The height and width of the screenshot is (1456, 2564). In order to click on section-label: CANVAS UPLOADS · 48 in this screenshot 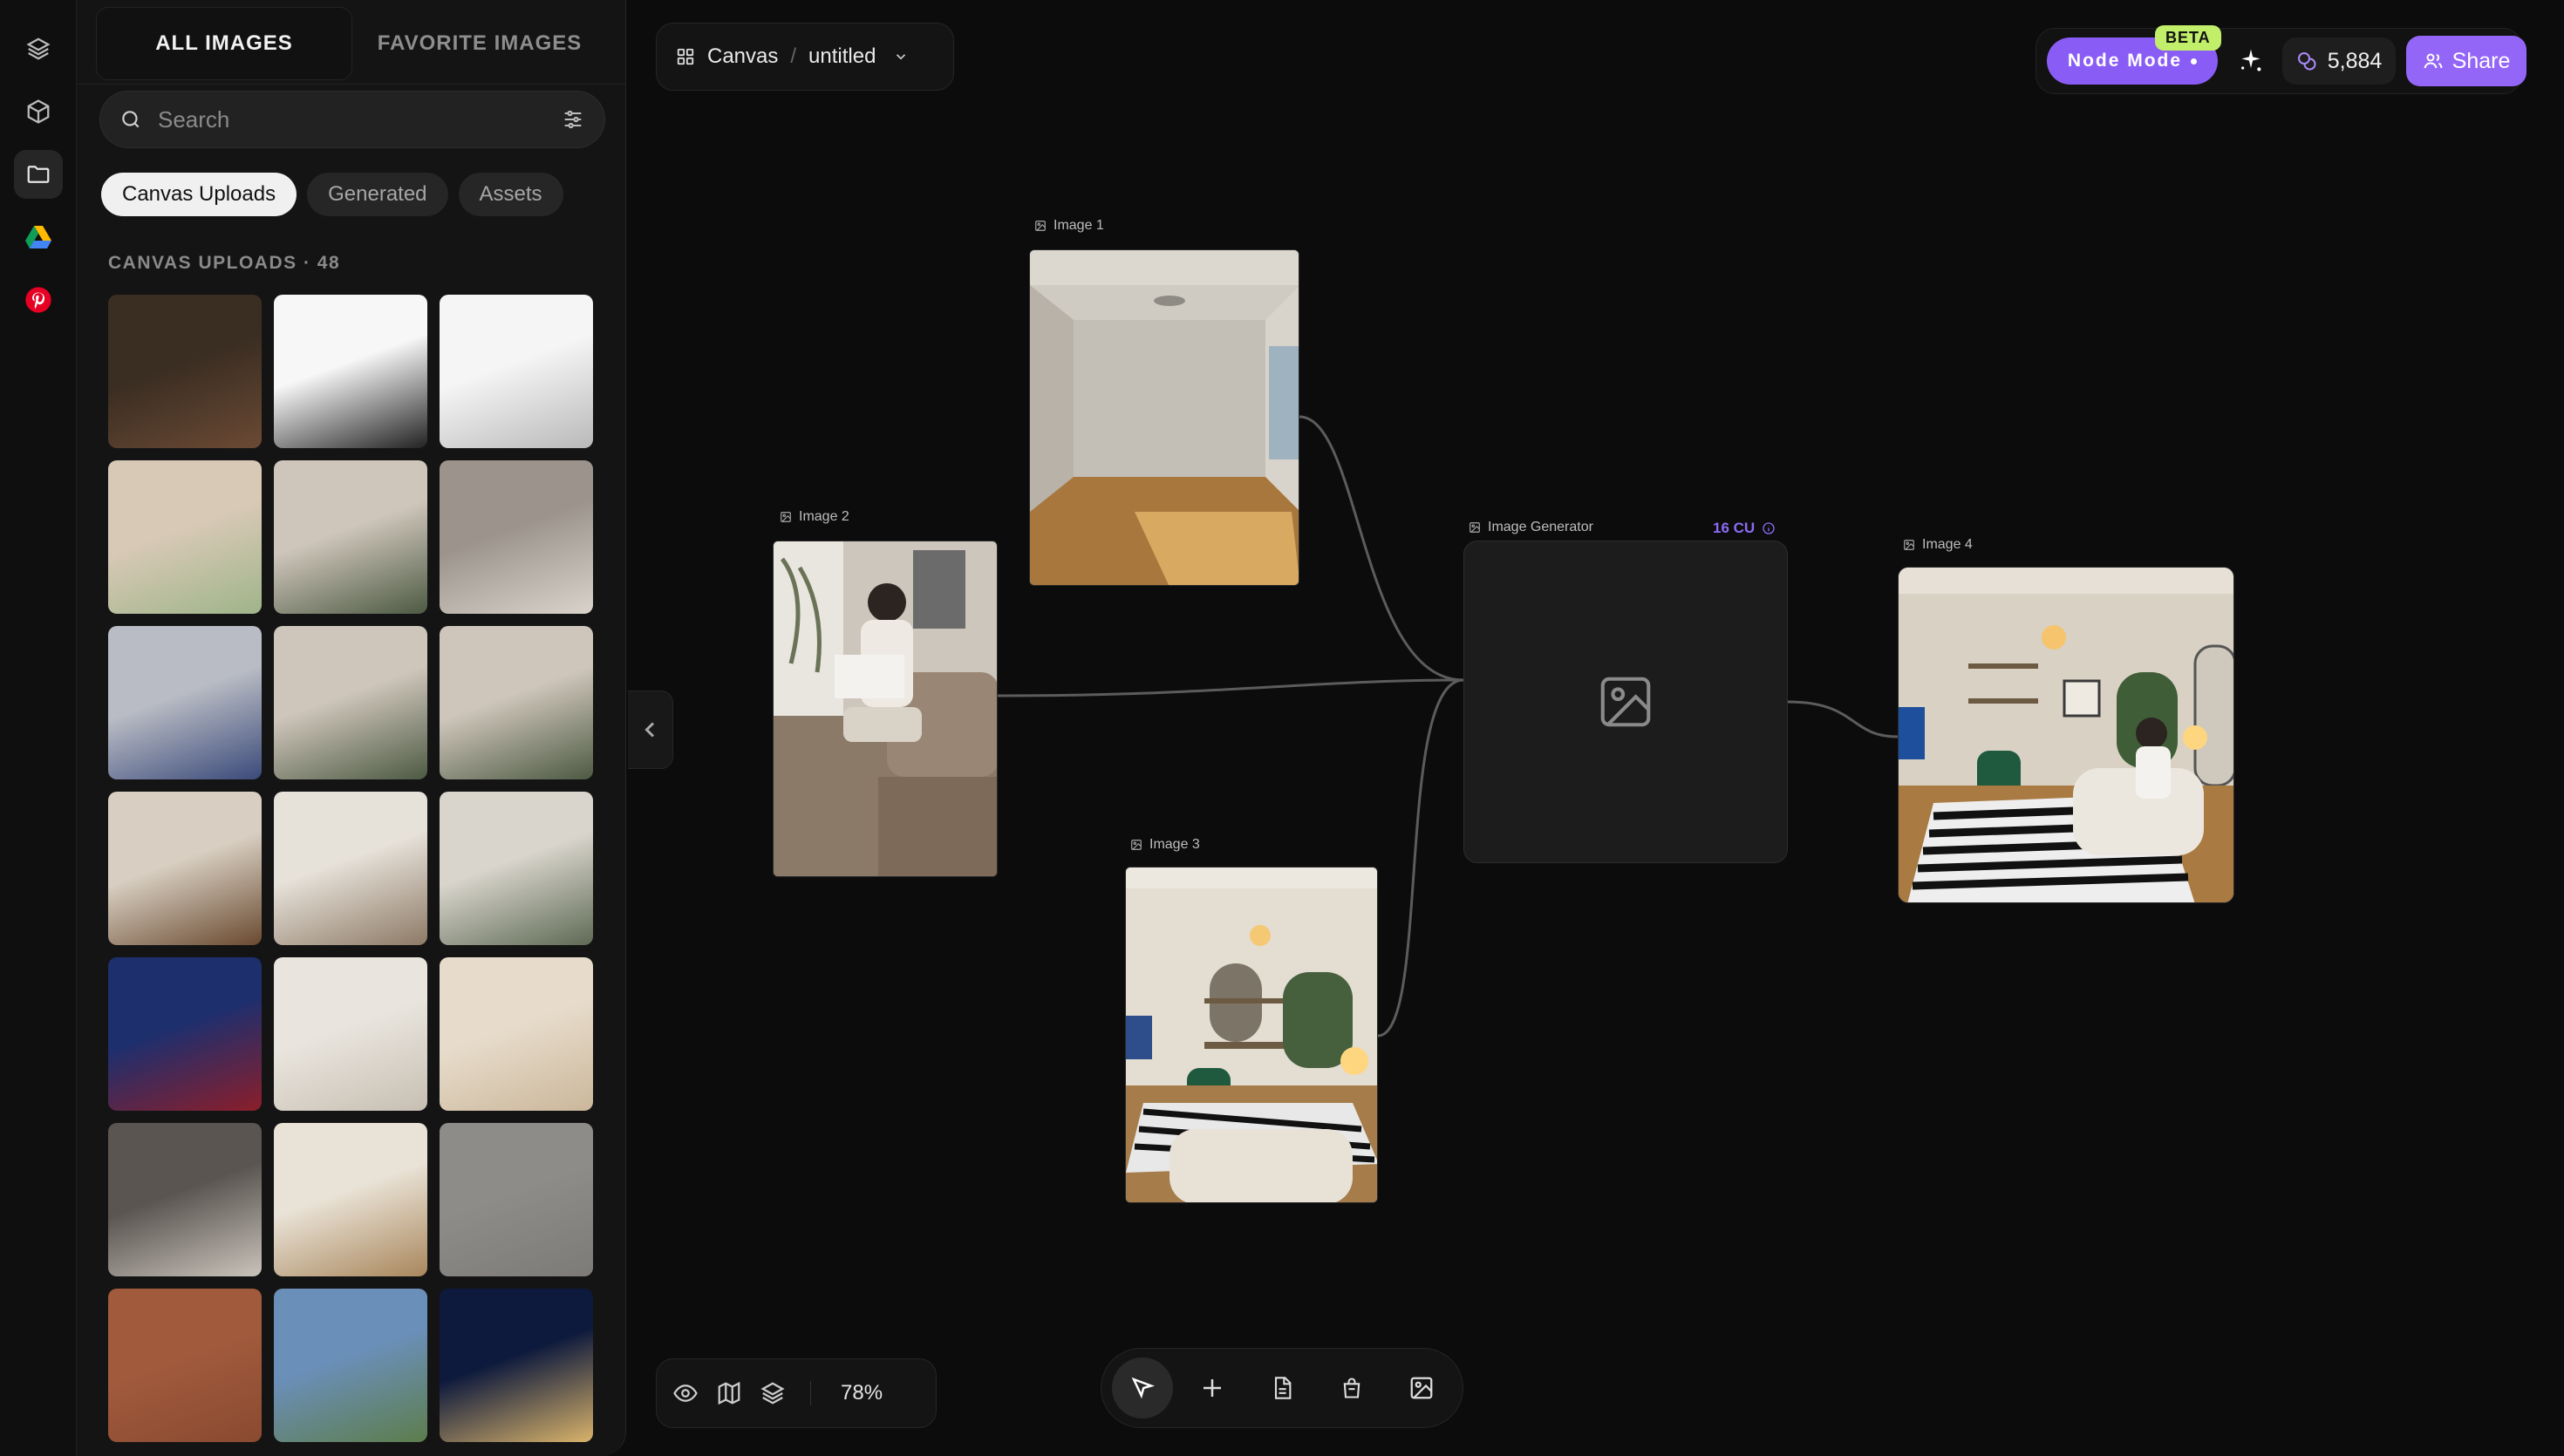, I will do `click(224, 263)`.